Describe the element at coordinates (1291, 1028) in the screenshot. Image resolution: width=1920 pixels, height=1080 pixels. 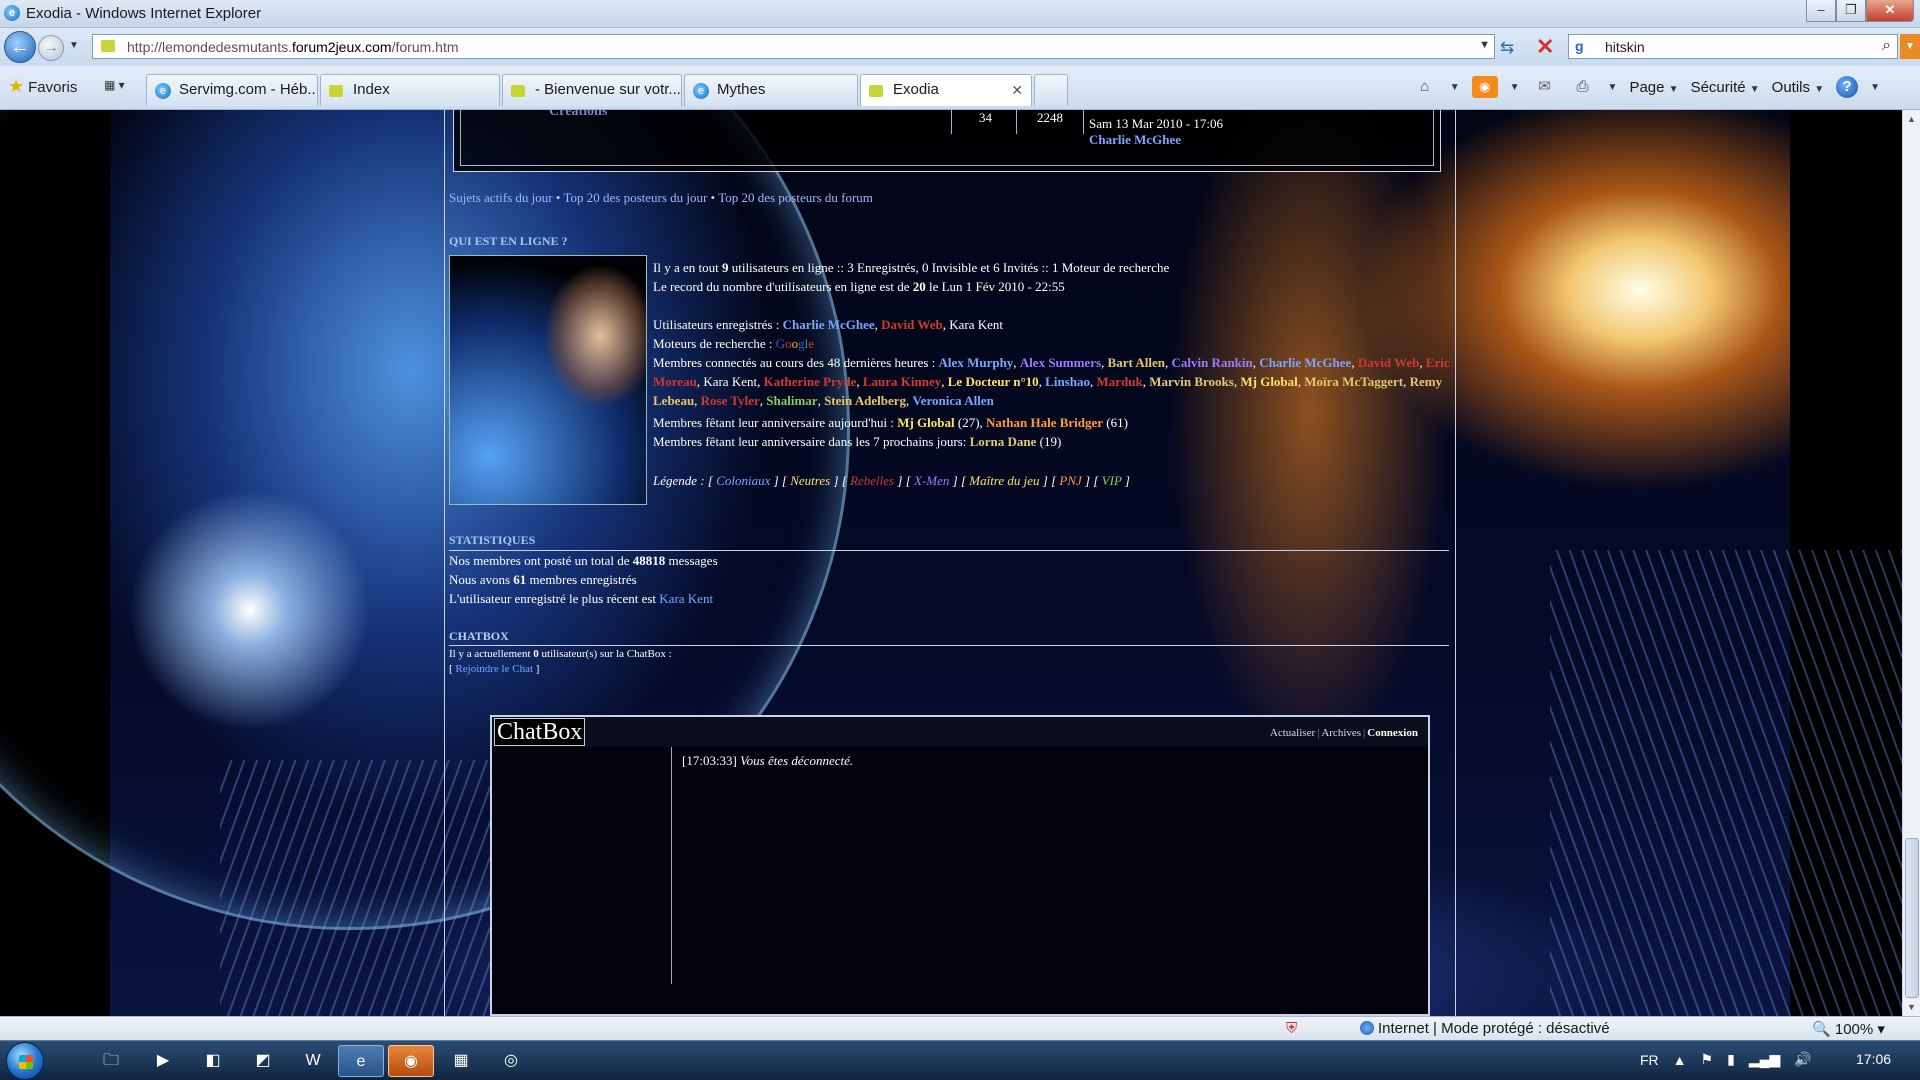
I see `popup-blocker-icon: ⛨` at that location.